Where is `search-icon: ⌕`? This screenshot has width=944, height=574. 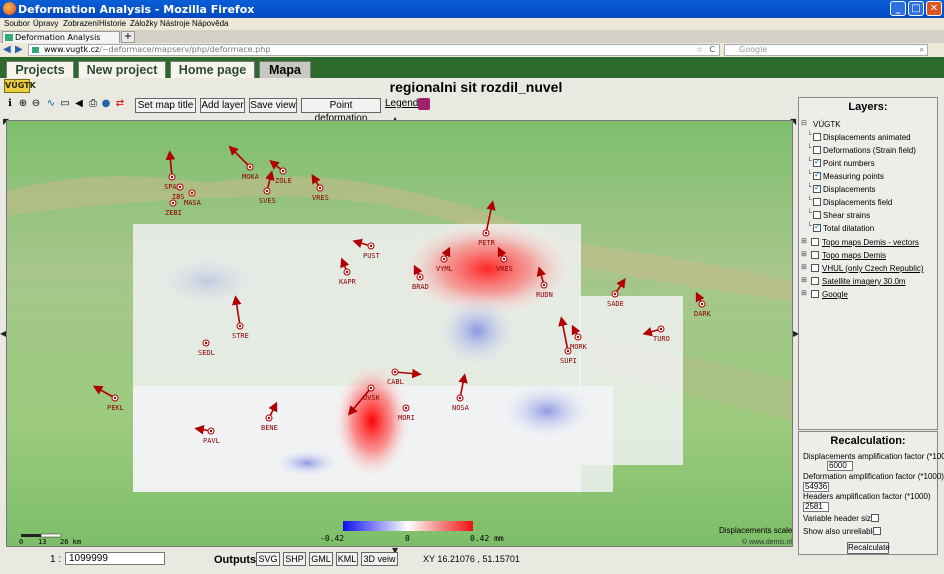 search-icon: ⌕ is located at coordinates (922, 50).